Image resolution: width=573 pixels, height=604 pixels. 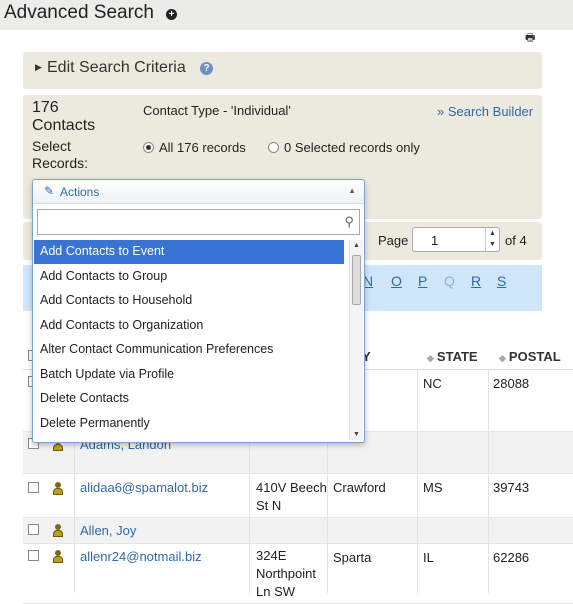 What do you see at coordinates (198, 222) in the screenshot?
I see `actions-search-input: ⚲` at bounding box center [198, 222].